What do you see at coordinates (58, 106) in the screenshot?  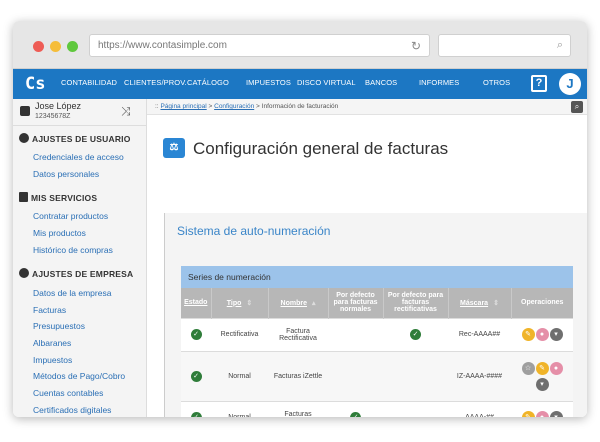 I see `user-name: Jose López` at bounding box center [58, 106].